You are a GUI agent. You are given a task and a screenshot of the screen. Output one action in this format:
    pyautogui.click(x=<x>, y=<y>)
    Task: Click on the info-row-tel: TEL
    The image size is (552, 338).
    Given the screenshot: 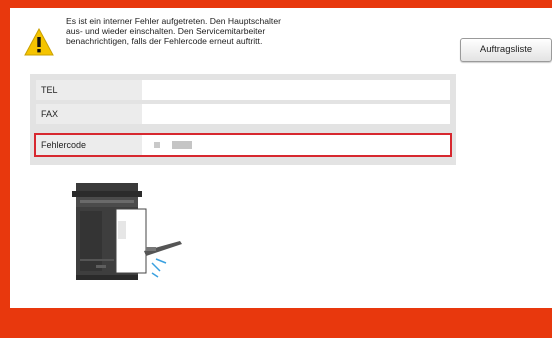 What is the action you would take?
    pyautogui.click(x=243, y=90)
    